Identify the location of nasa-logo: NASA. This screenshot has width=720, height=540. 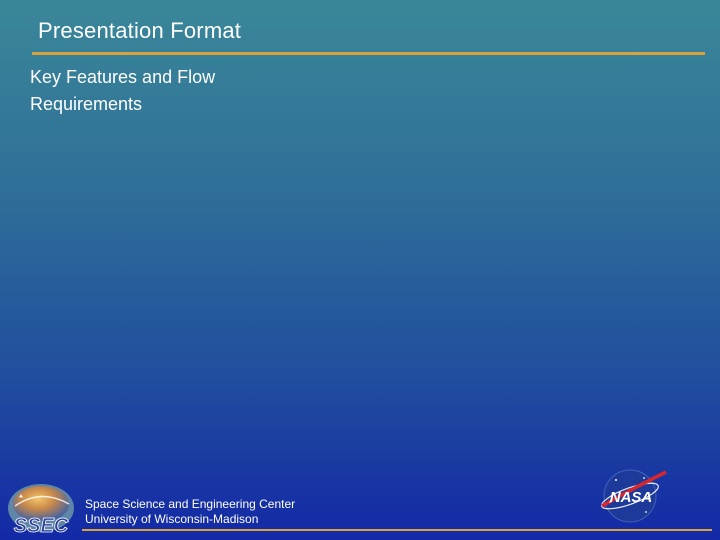
(632, 496).